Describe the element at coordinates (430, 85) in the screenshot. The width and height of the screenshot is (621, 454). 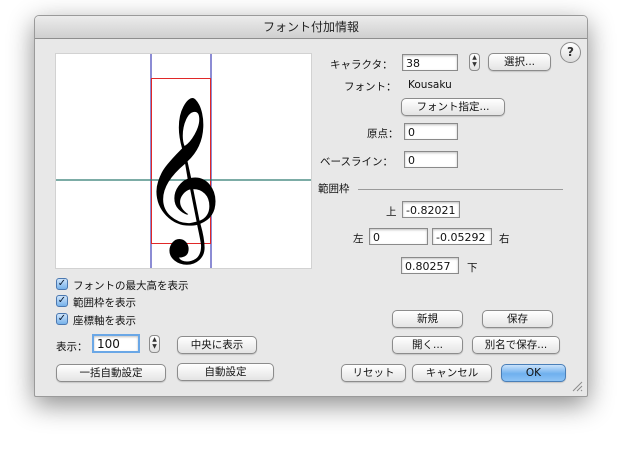
I see `font-name: Kousaku` at that location.